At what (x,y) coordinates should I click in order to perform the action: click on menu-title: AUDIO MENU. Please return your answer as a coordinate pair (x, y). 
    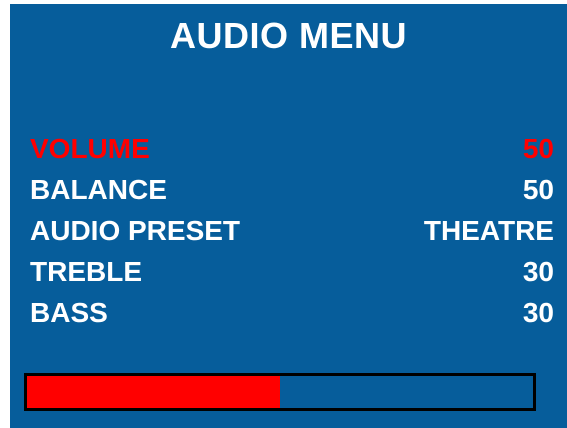
    Looking at the image, I should click on (288, 35).